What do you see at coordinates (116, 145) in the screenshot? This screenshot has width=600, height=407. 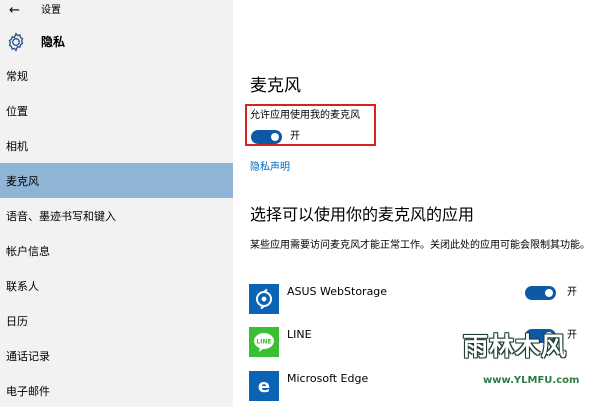 I see `sidebar-item-camera: 相机` at bounding box center [116, 145].